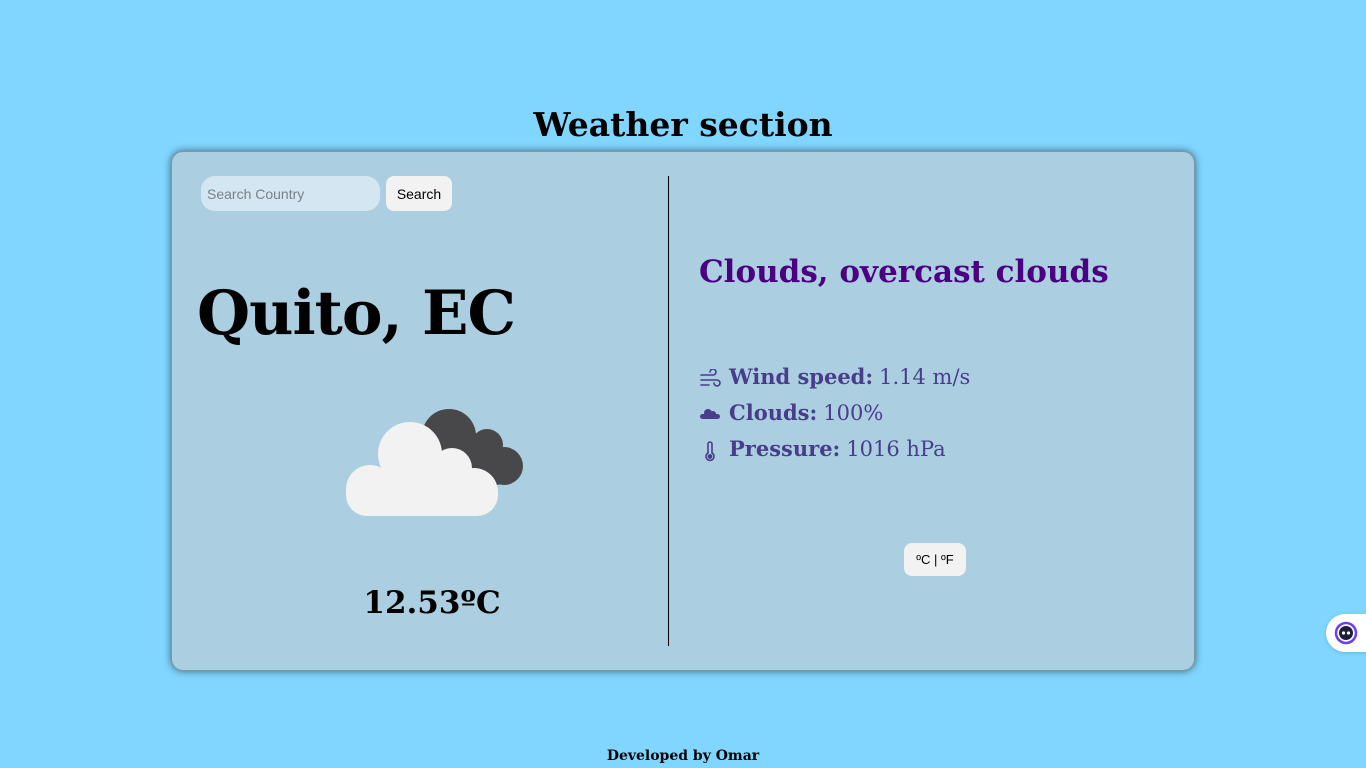 Image resolution: width=1366 pixels, height=768 pixels. I want to click on search-button: Search, so click(419, 193).